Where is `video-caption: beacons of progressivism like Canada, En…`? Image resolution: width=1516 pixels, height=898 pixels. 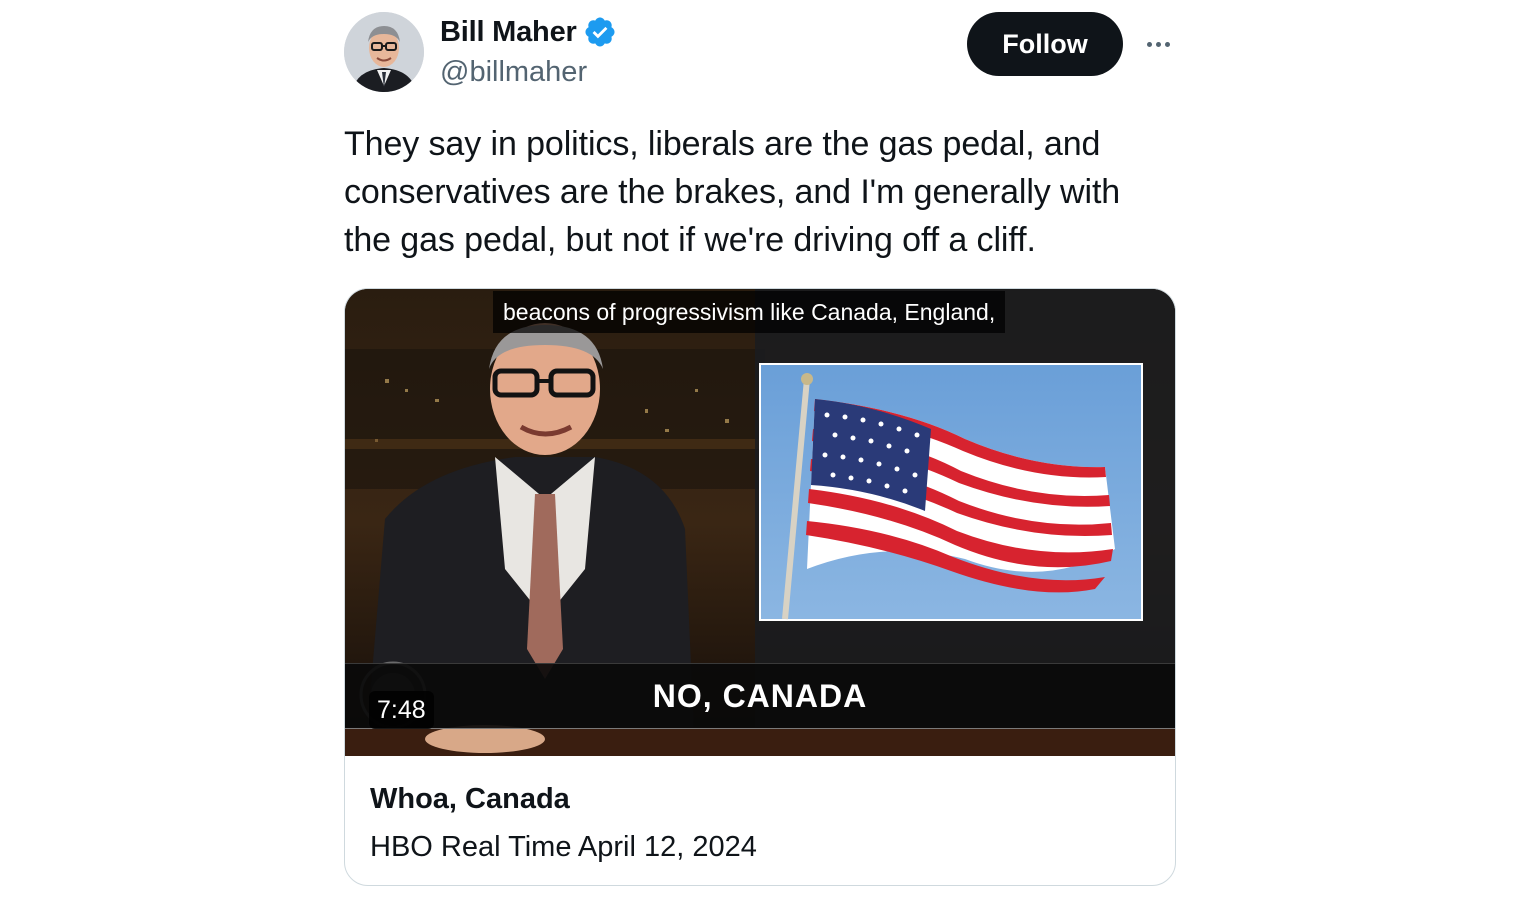
video-caption: beacons of progressivism like Canada, En… is located at coordinates (749, 312).